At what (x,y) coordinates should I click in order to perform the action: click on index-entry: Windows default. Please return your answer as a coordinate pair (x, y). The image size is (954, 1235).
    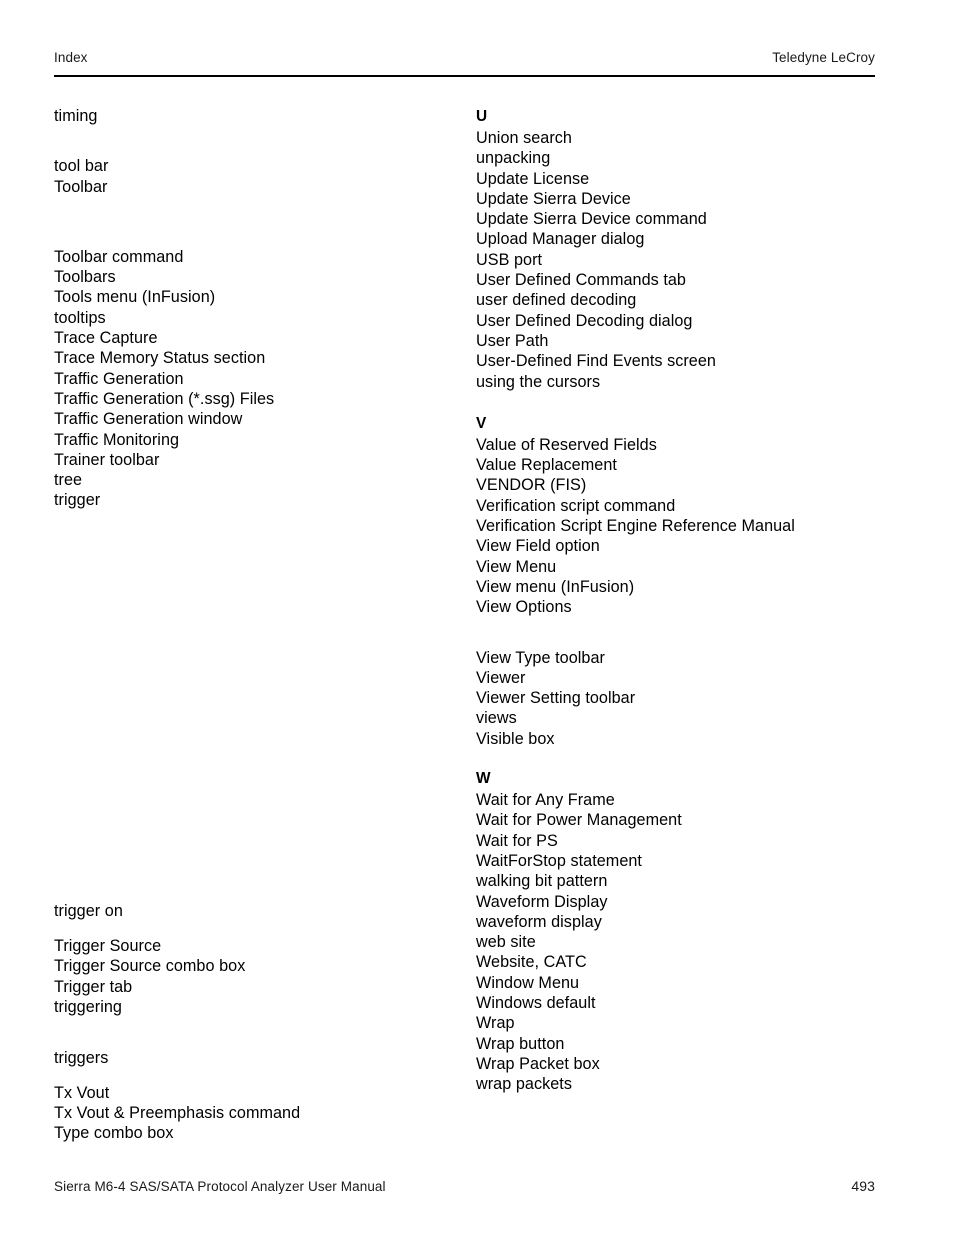
    Looking at the image, I should click on (691, 1003).